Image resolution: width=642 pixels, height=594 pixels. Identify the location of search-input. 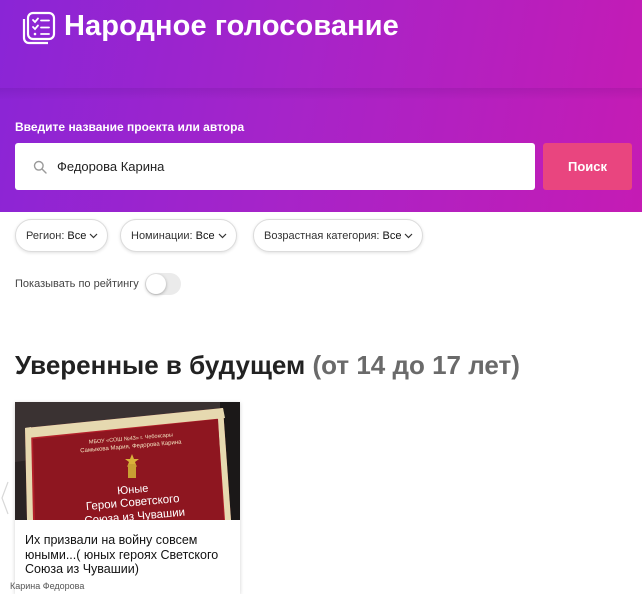
(287, 166).